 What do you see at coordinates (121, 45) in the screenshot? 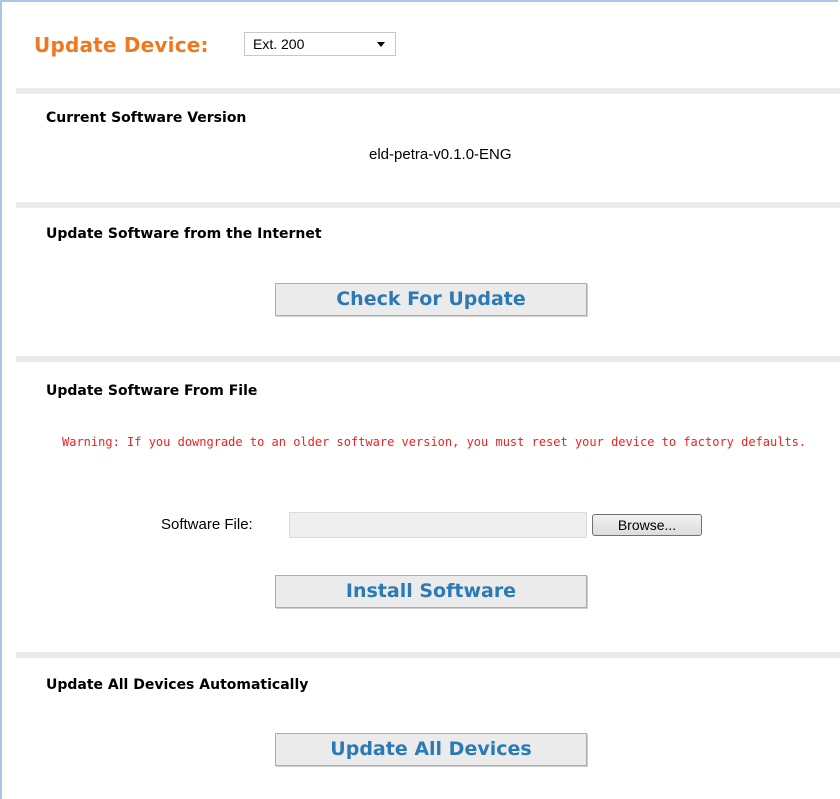
I see `update-device-label: Update Device:` at bounding box center [121, 45].